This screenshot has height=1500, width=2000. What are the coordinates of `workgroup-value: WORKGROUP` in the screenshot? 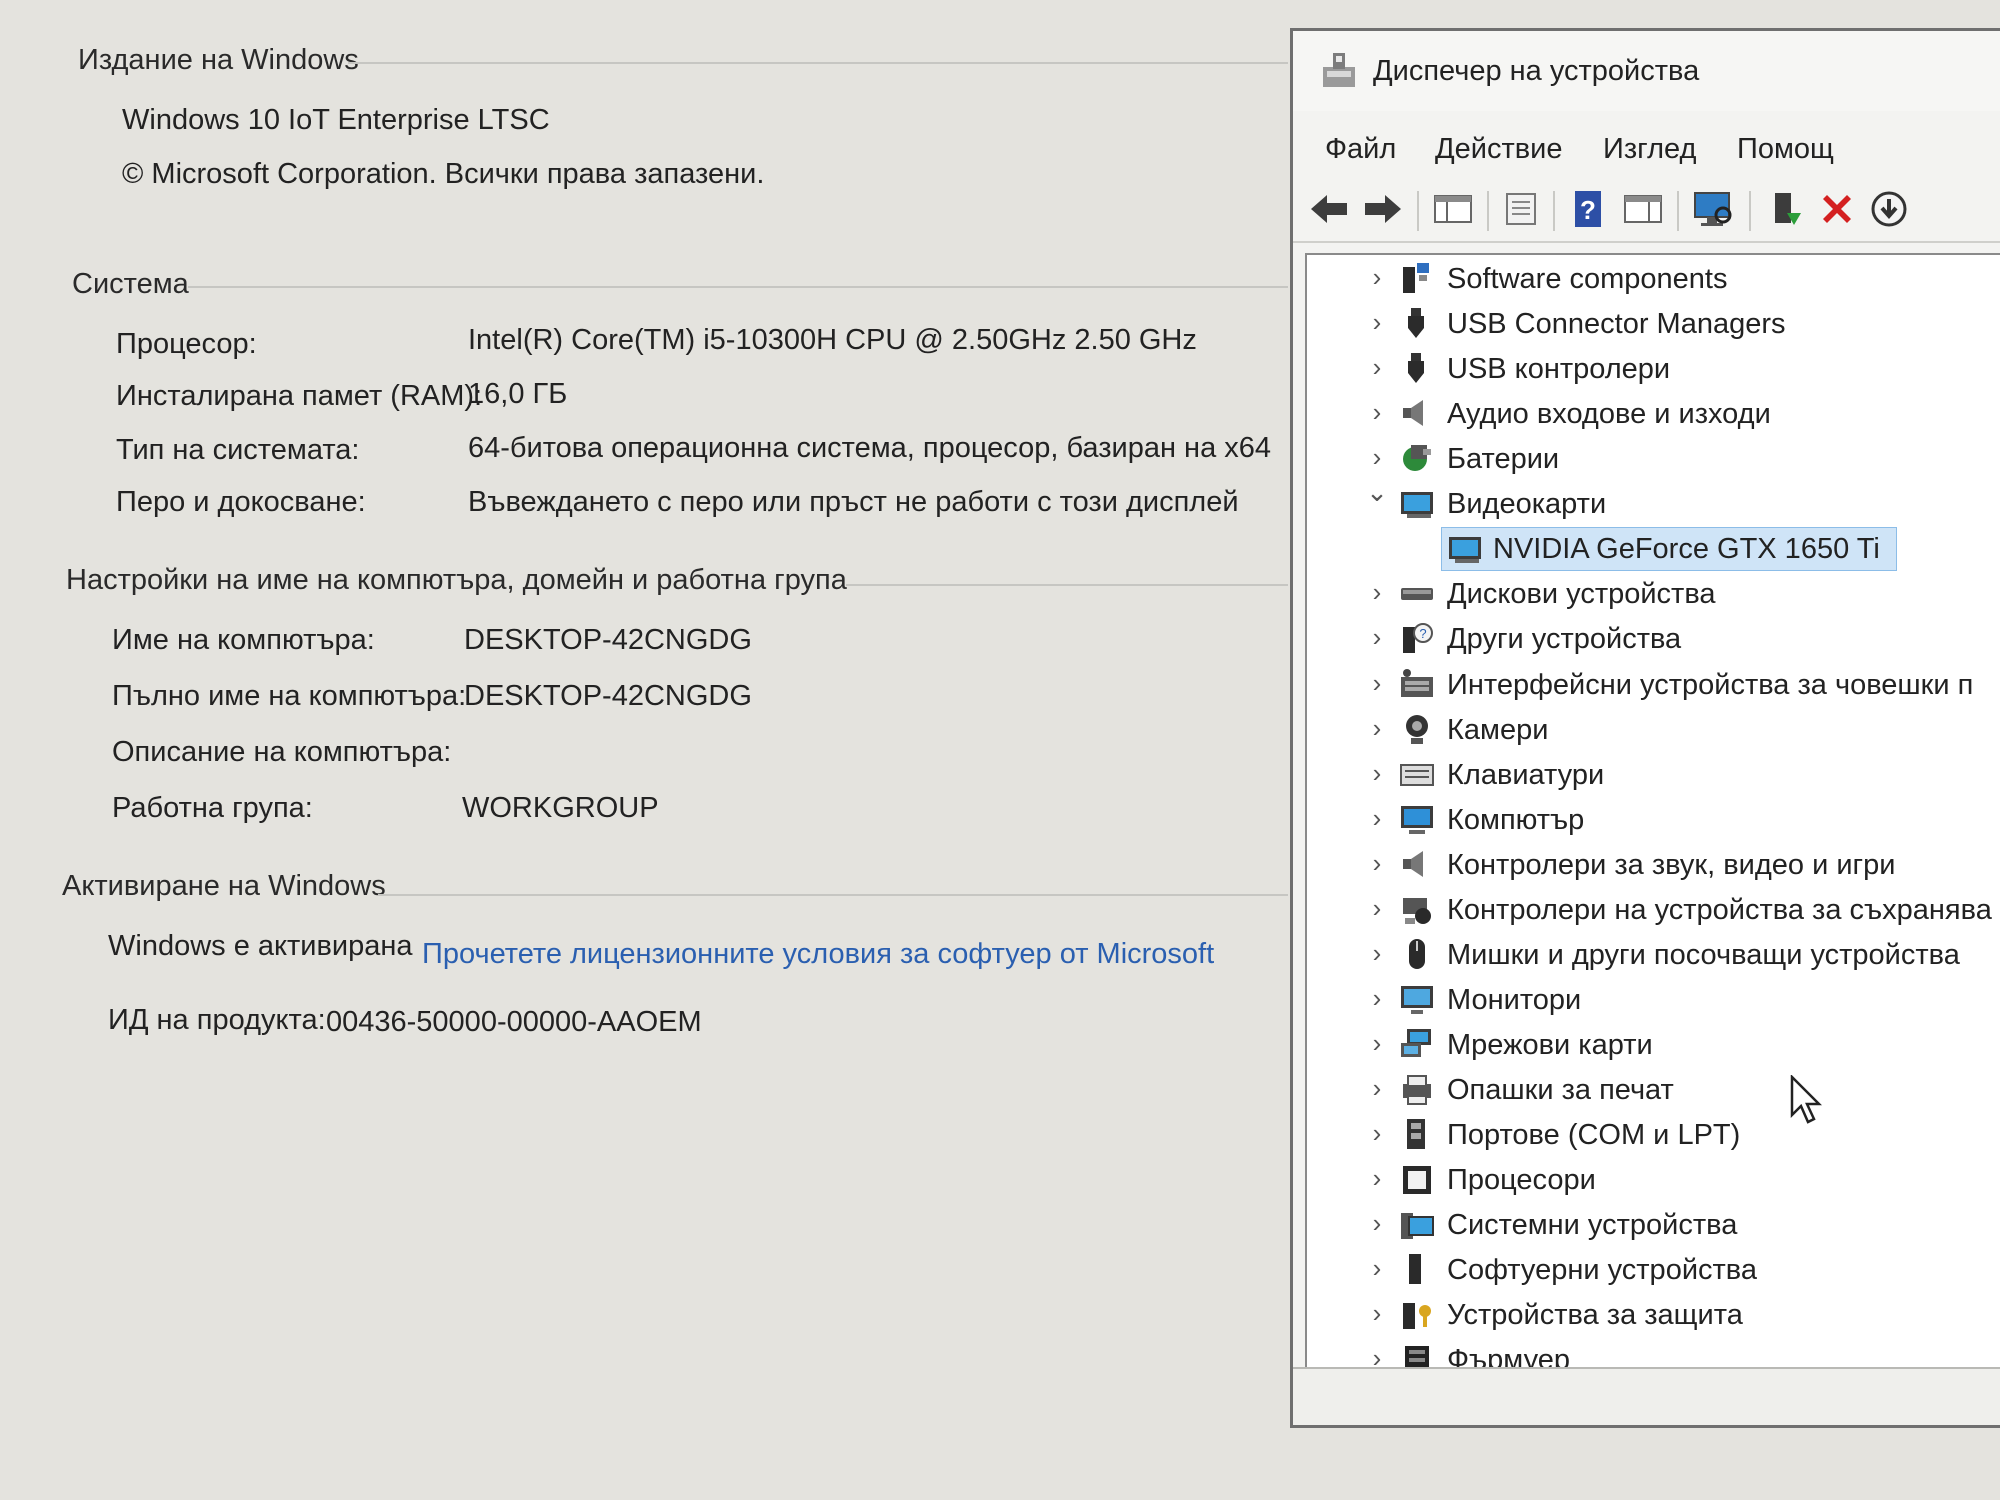 It's located at (560, 808).